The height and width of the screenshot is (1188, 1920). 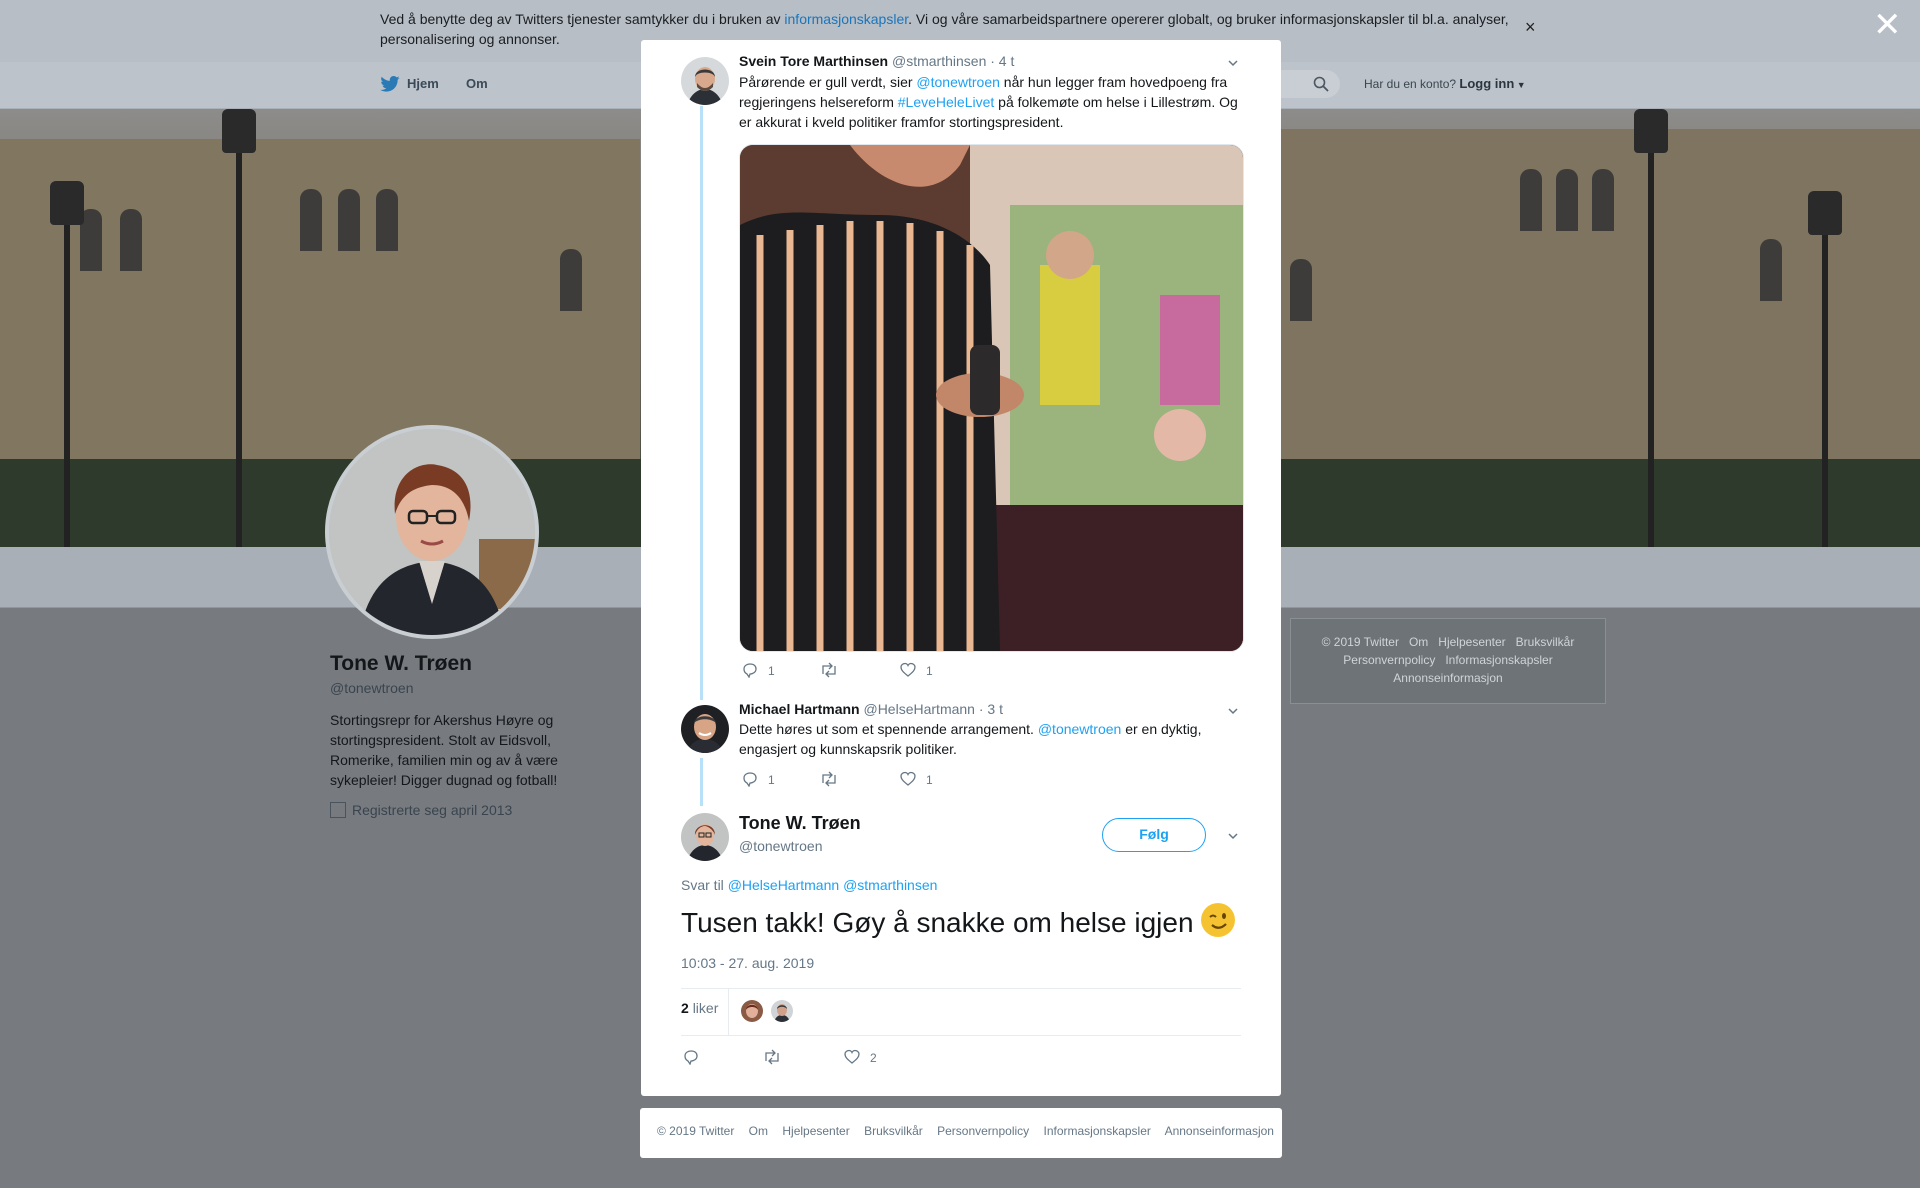 What do you see at coordinates (946, 102) in the screenshot?
I see `hashtag-link: #LeveHeleLivet` at bounding box center [946, 102].